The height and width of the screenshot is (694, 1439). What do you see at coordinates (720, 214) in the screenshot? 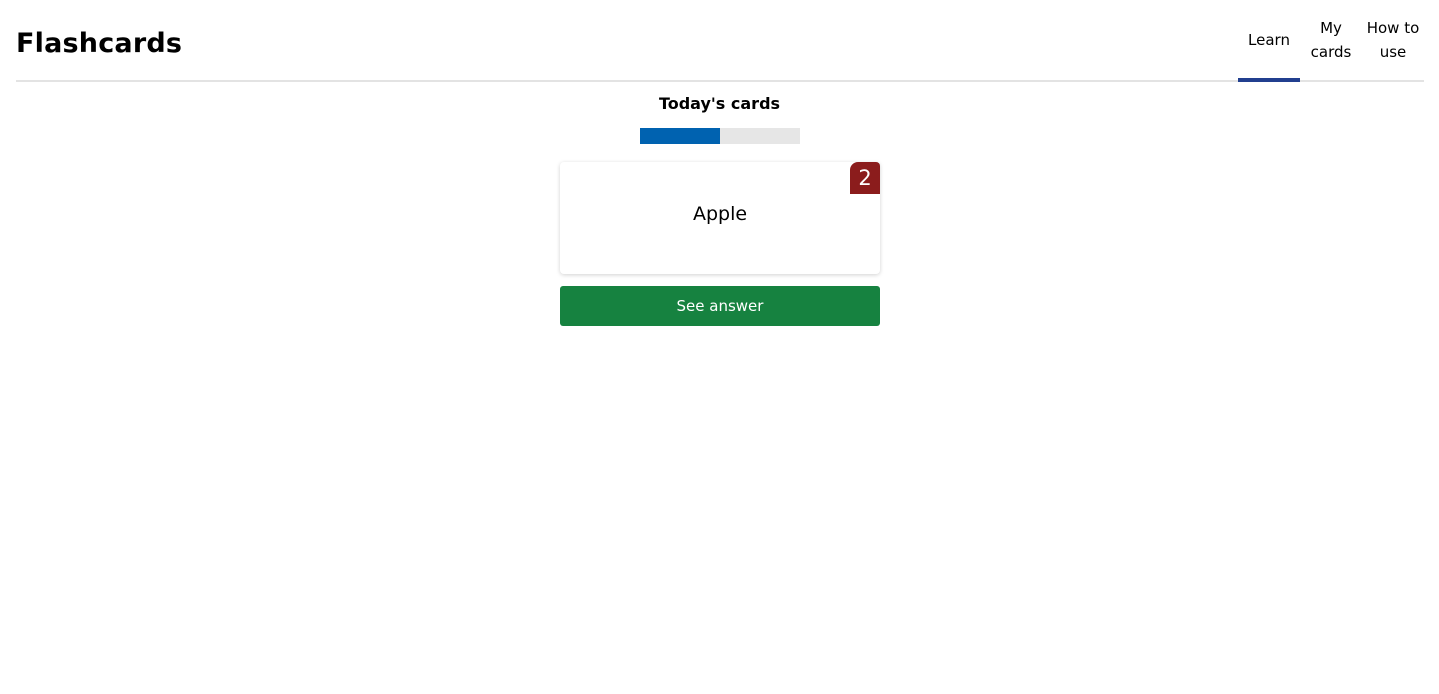
I see `flashcard-word: Apple` at bounding box center [720, 214].